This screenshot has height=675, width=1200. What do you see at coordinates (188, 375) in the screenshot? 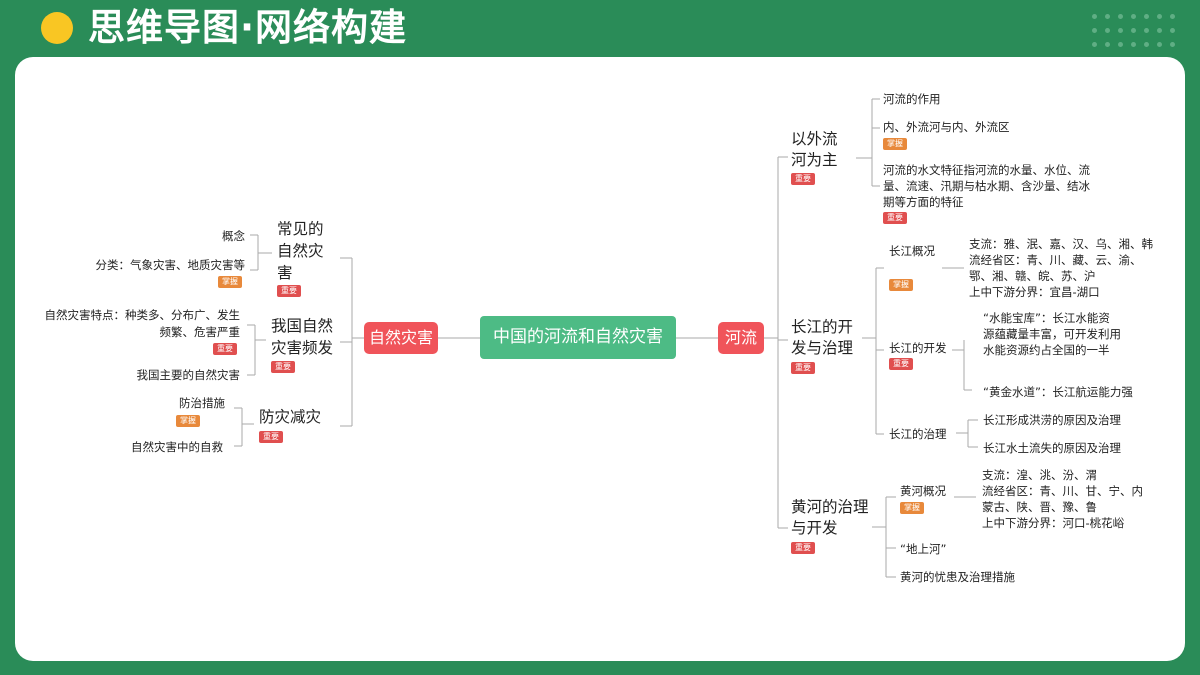
I see `leaf-main-disasters: 我国主要的自然灾害` at bounding box center [188, 375].